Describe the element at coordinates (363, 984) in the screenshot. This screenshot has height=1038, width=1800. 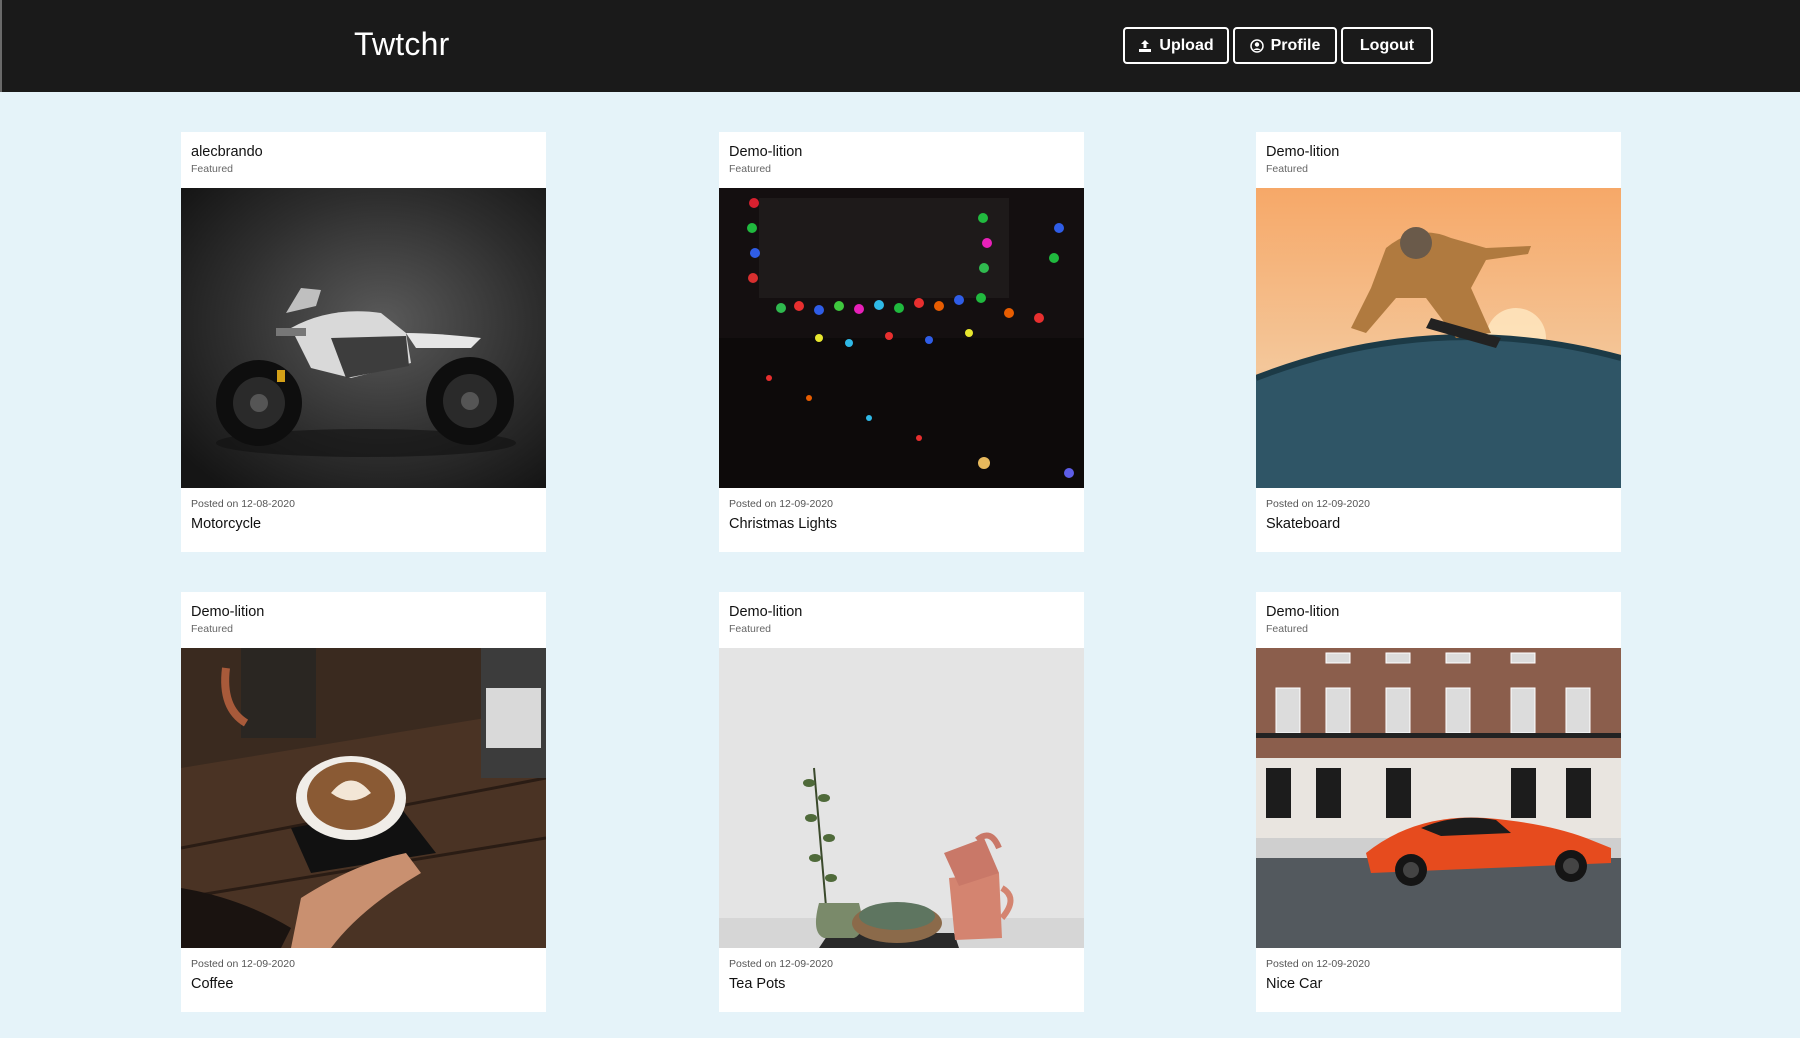
I see `post-title: Coffee` at that location.